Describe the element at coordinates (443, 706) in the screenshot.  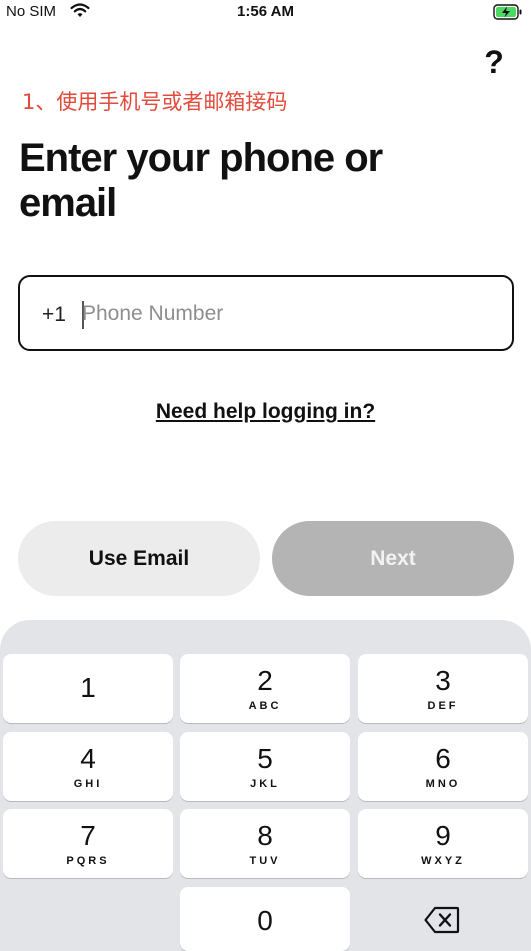
I see `key-letters: DEF` at that location.